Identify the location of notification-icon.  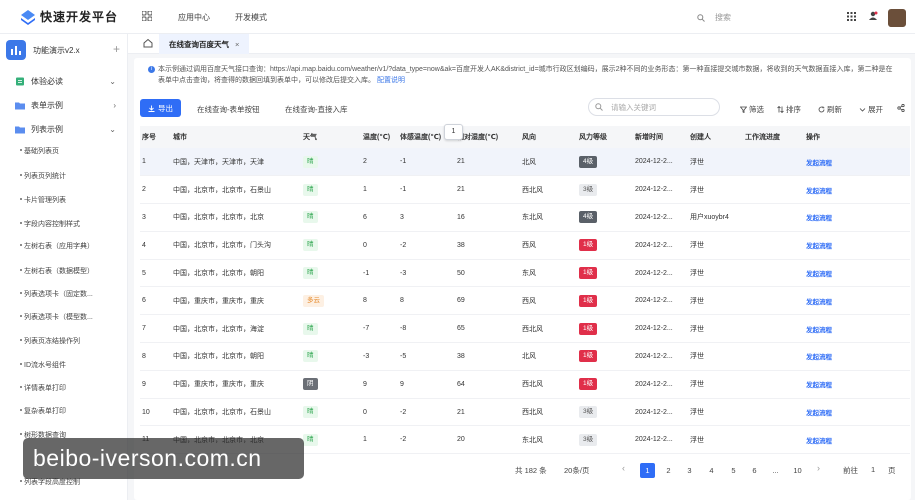
(873, 16).